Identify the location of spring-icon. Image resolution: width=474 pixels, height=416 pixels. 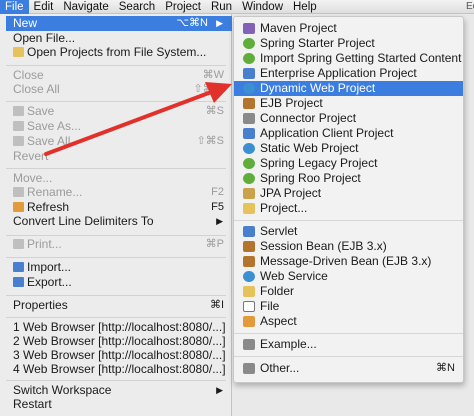
(249, 163).